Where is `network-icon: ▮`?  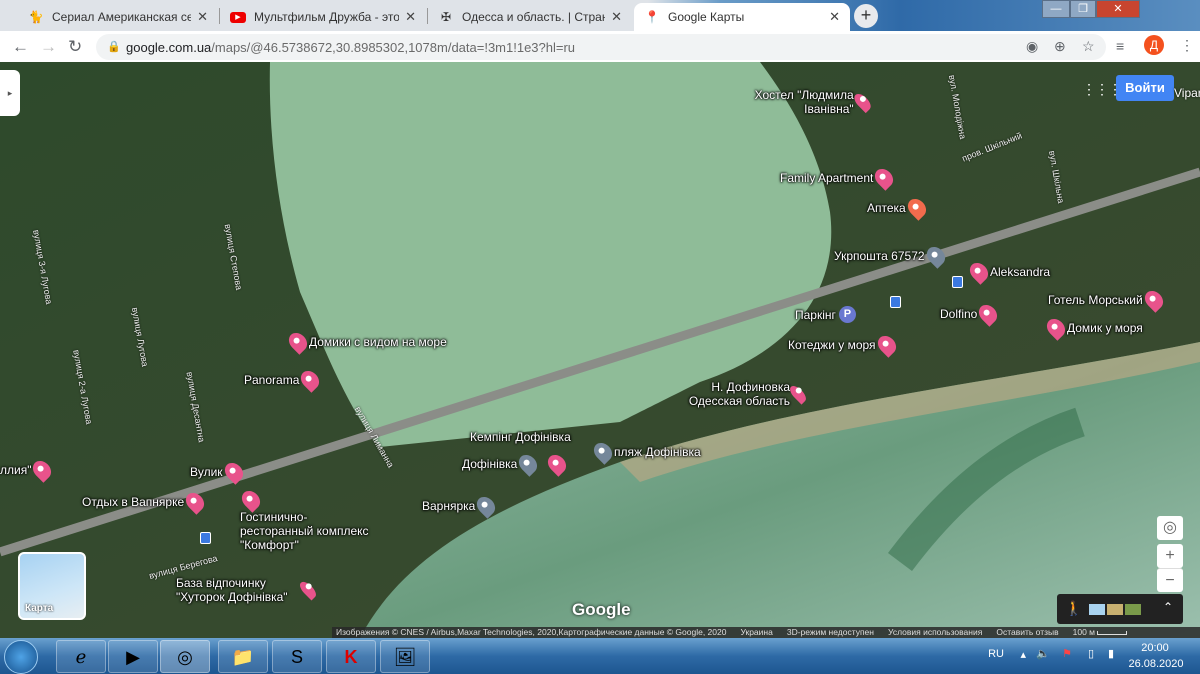
network-icon: ▮ is located at coordinates (1111, 653).